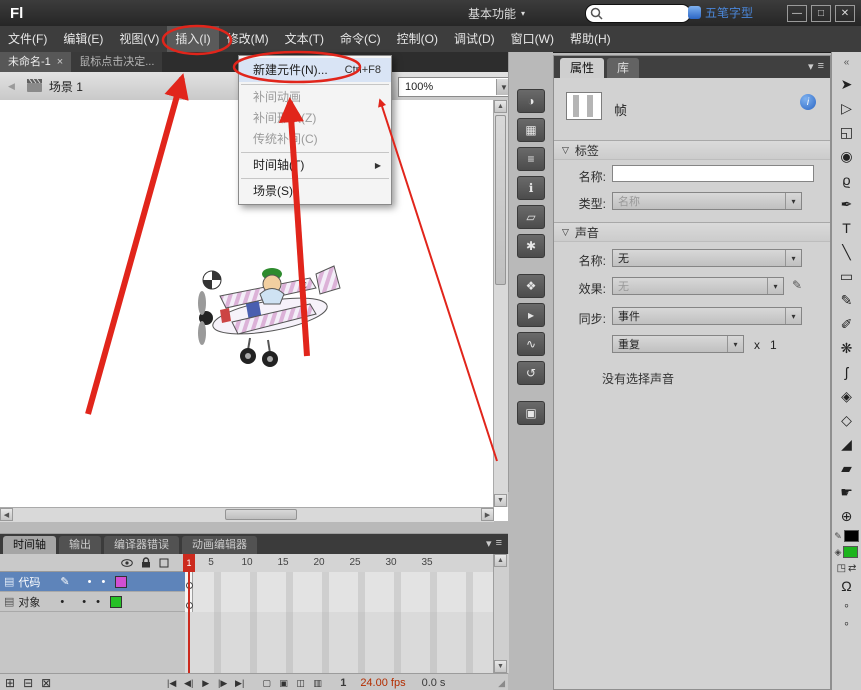 The height and width of the screenshot is (690, 861). Describe the element at coordinates (531, 246) in the screenshot. I see `code-snippets-panel-icon: ✱` at that location.